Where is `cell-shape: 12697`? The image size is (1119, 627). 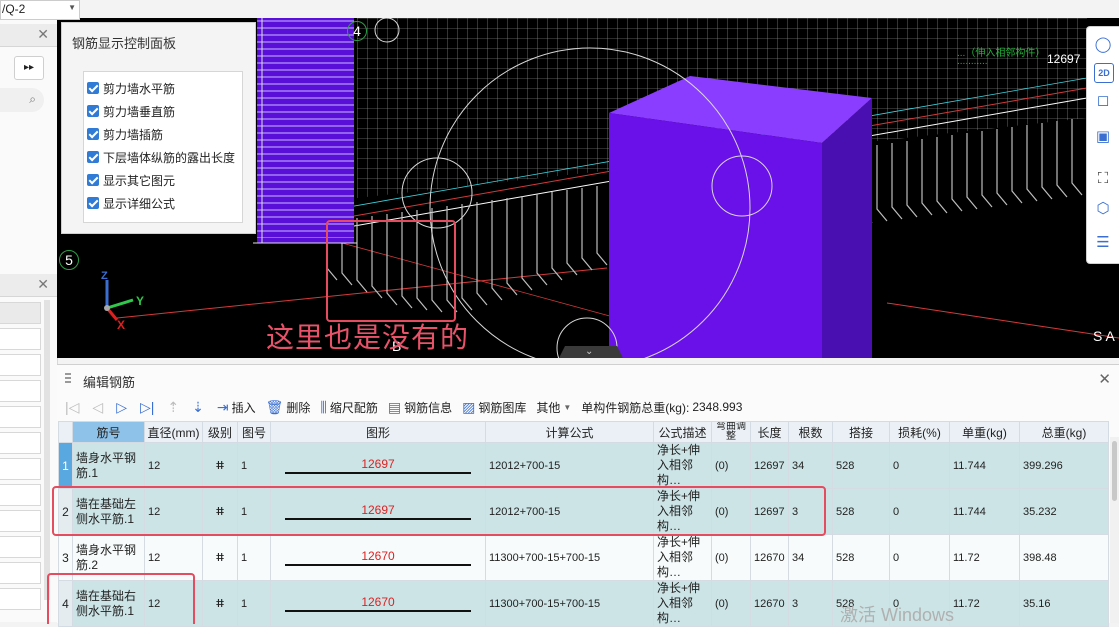
cell-shape: 12697 is located at coordinates (378, 465).